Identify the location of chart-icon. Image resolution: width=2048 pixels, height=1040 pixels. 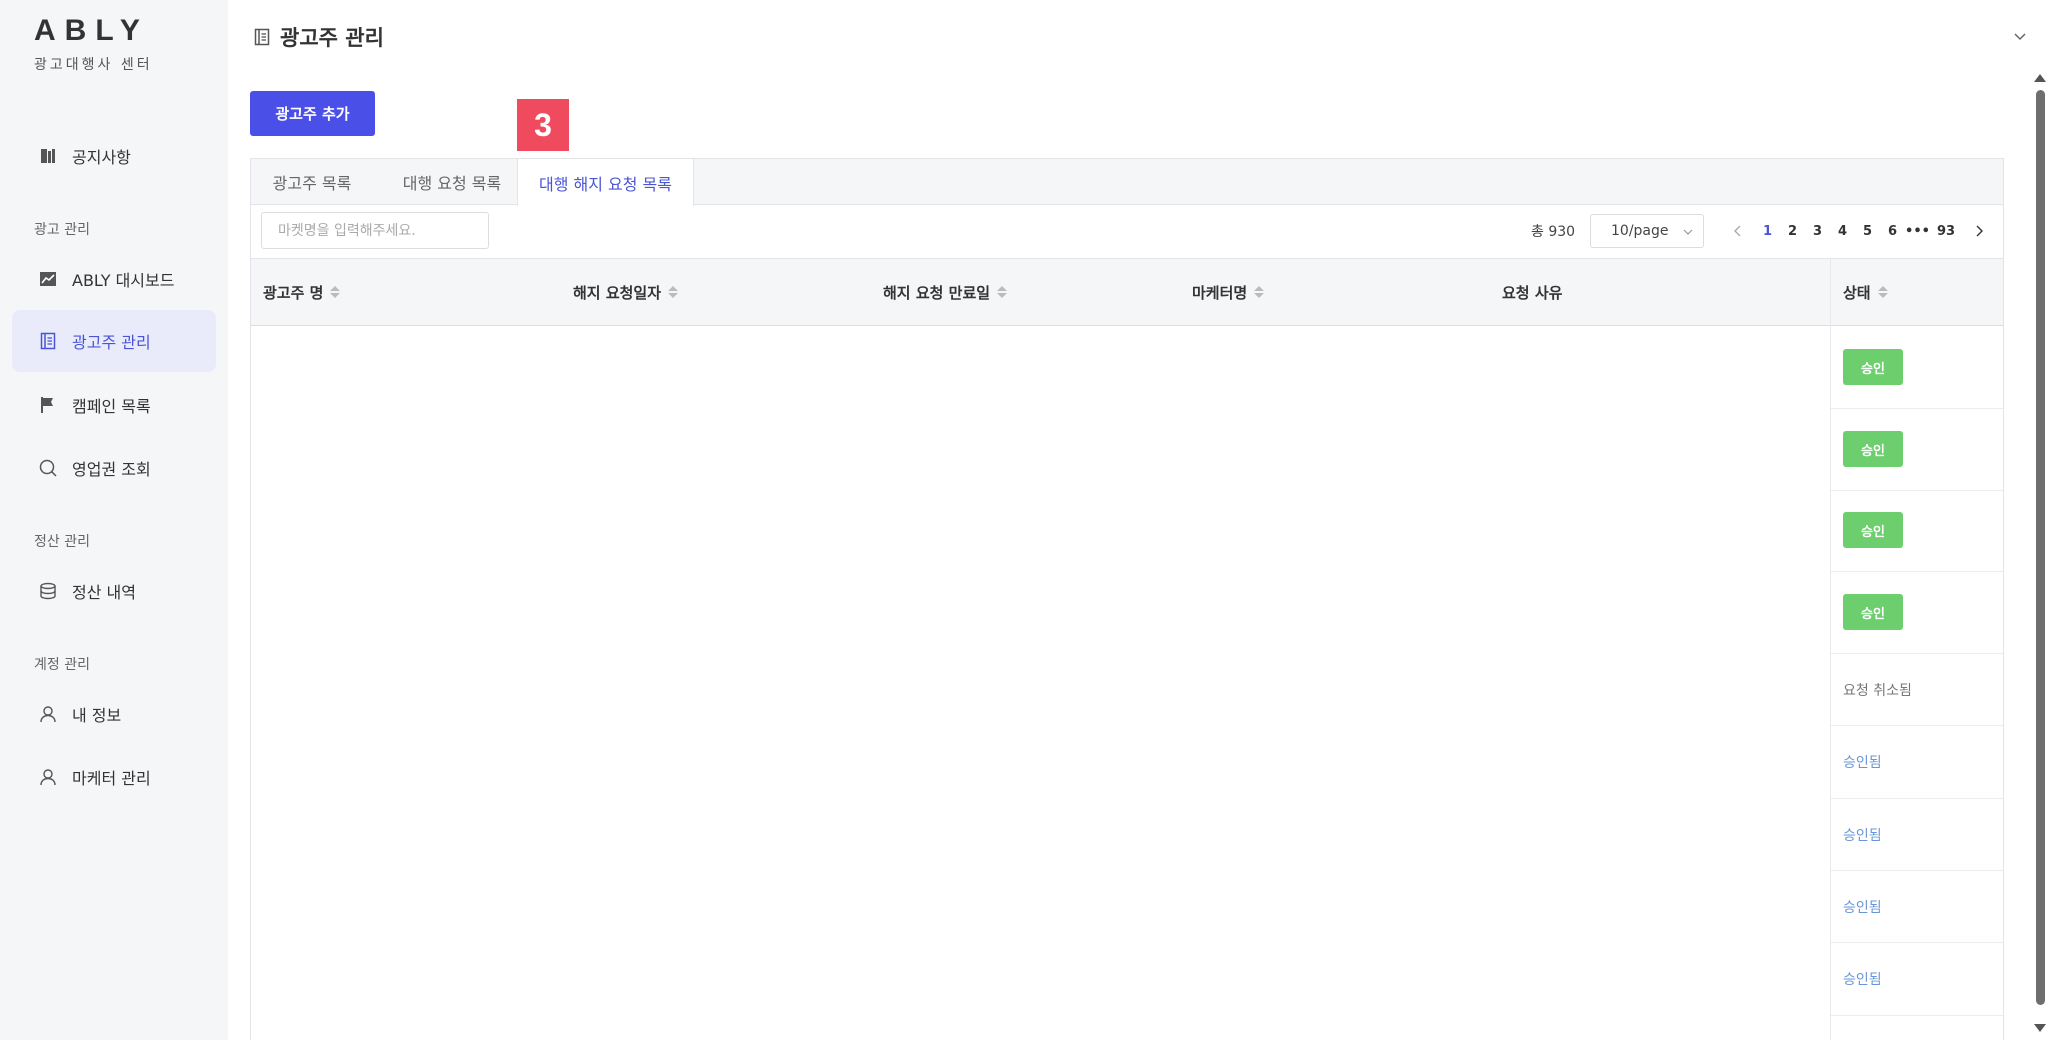
(48, 279).